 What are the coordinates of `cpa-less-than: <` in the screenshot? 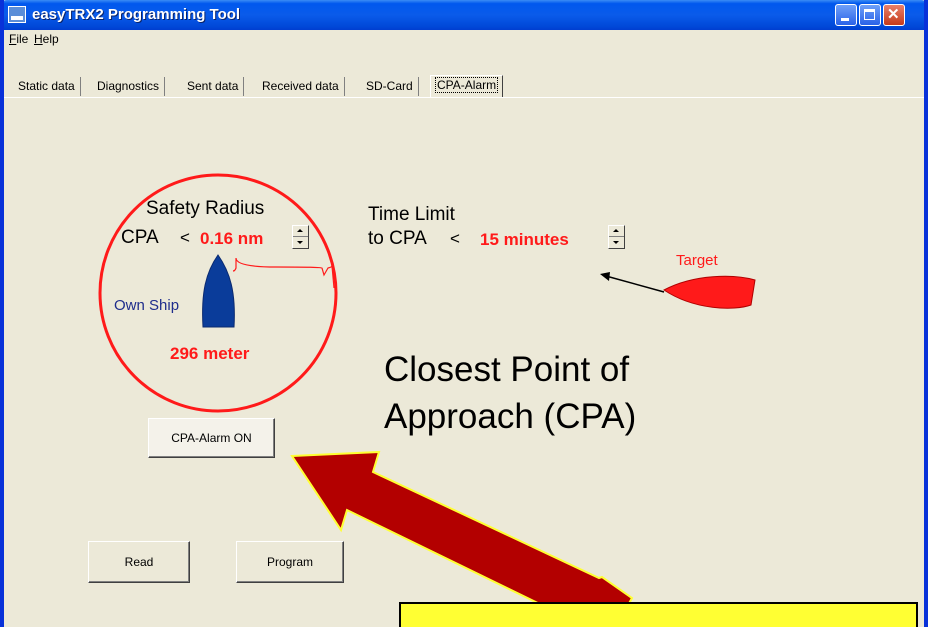 It's located at (185, 237).